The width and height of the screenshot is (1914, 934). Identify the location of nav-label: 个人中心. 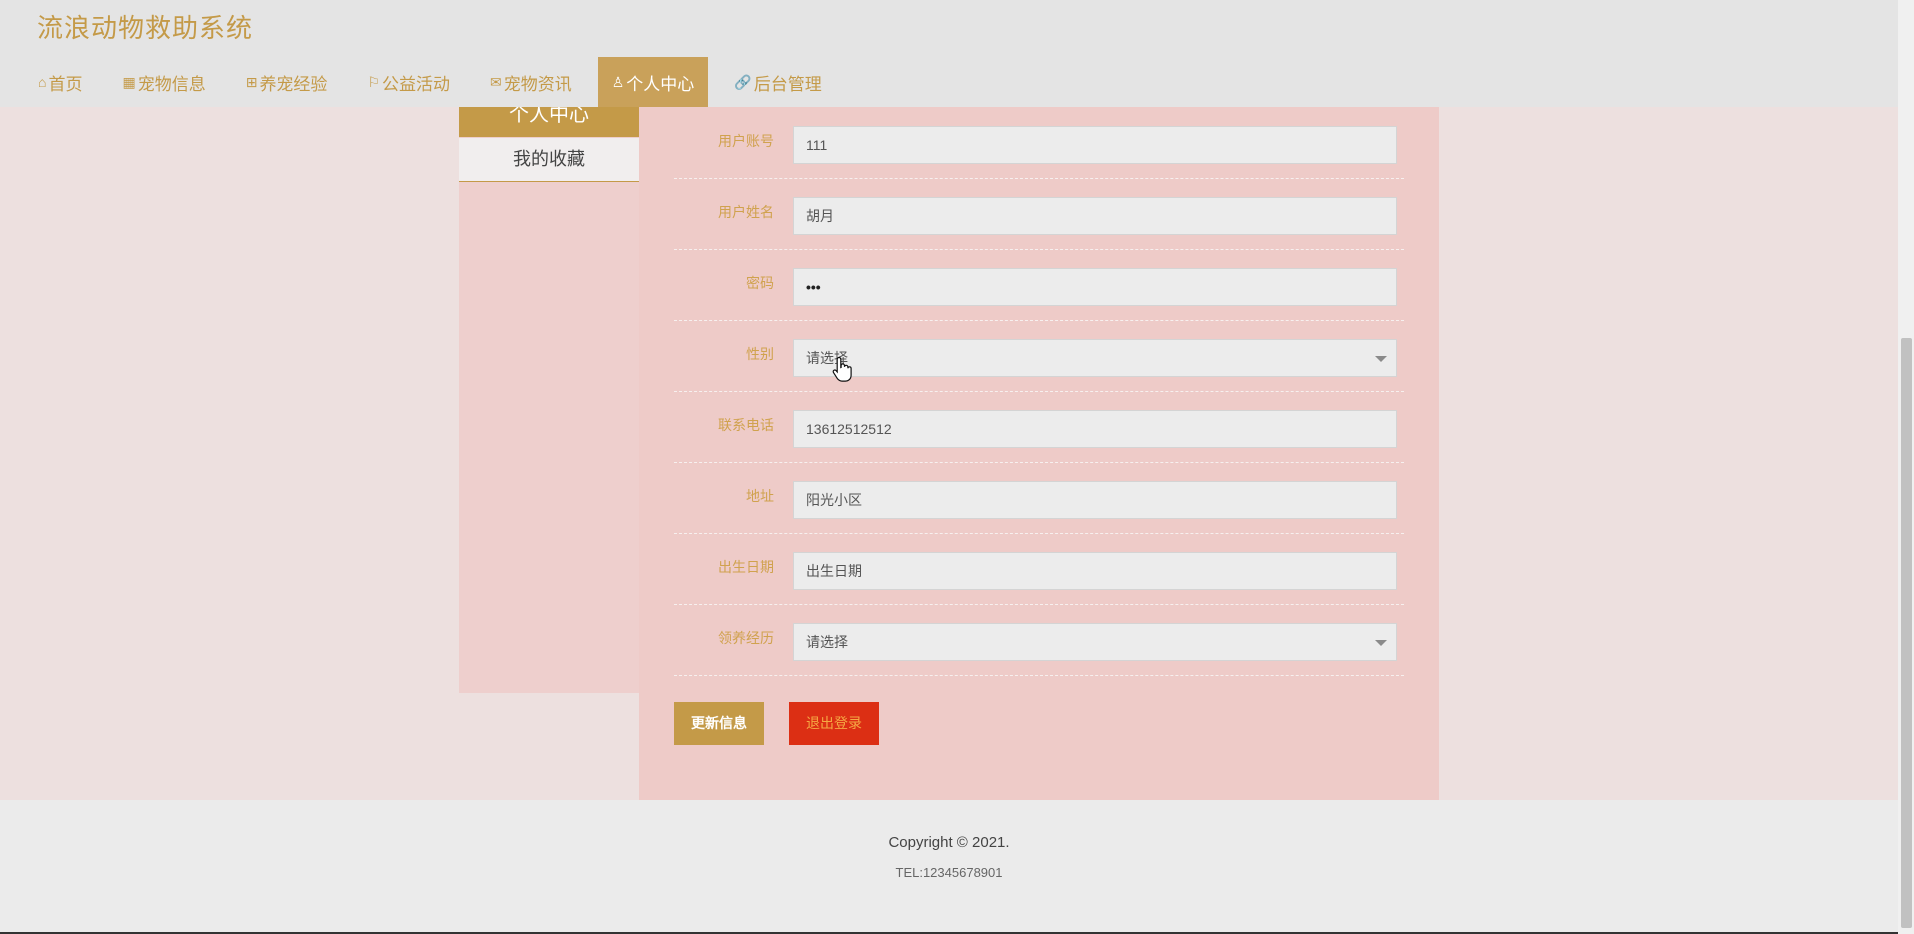
(660, 84).